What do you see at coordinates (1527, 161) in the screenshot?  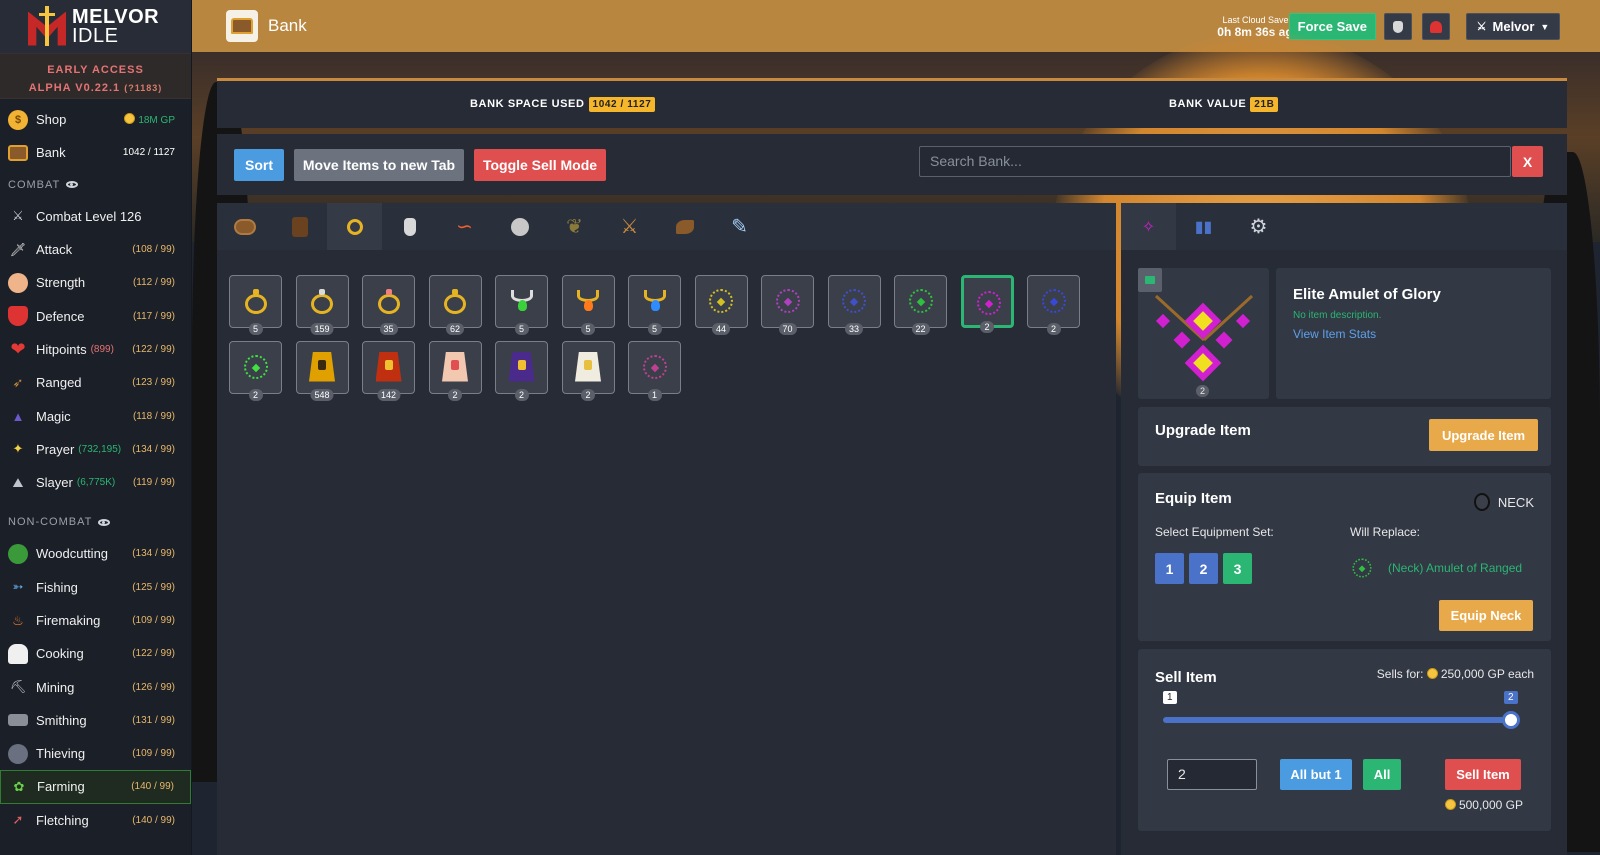 I see `clear-search-button: X` at bounding box center [1527, 161].